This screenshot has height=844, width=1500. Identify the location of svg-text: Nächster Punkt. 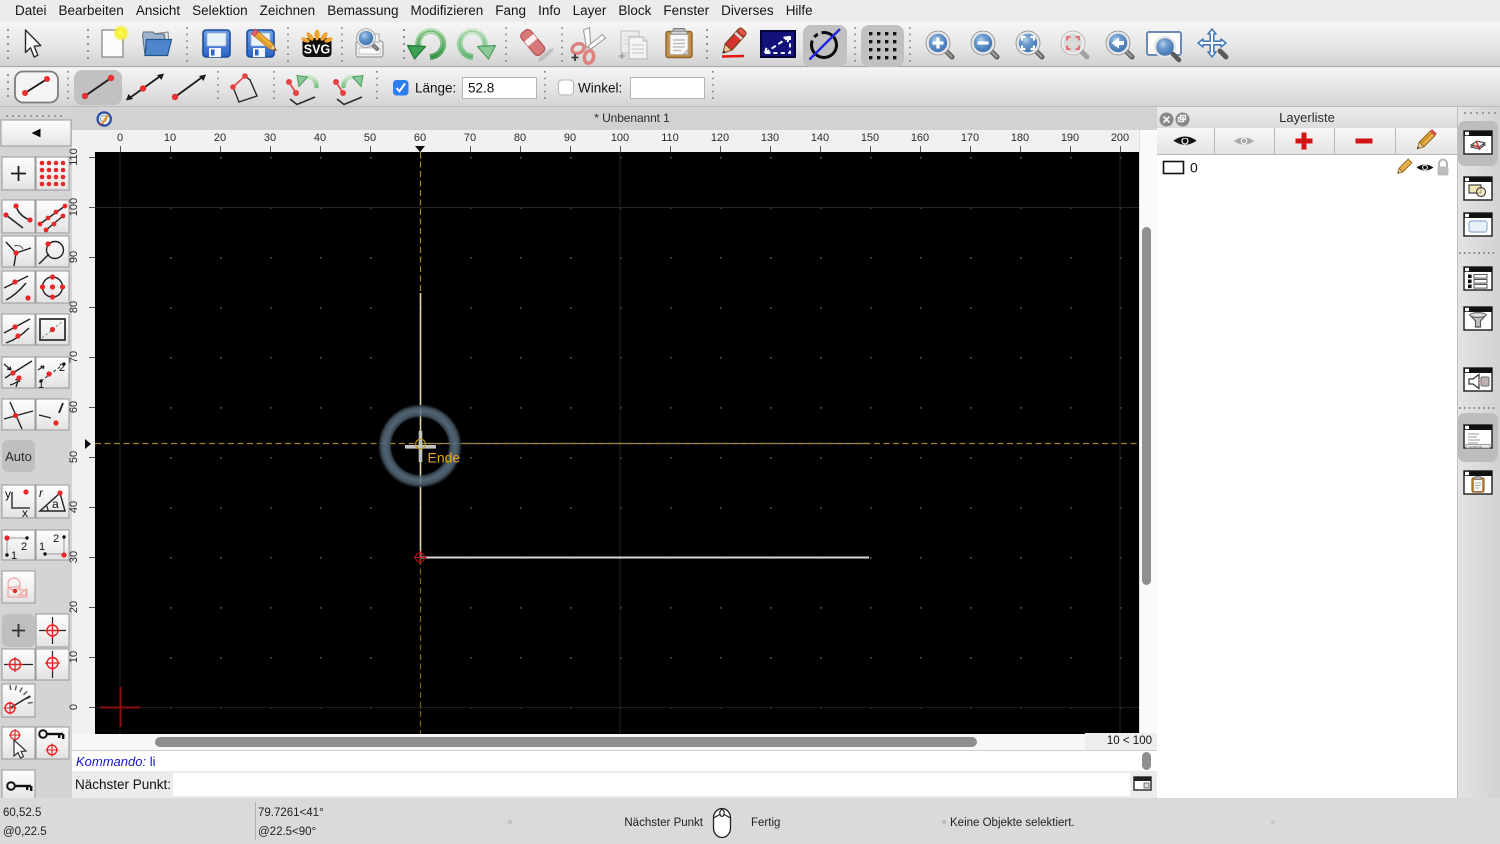
(663, 823).